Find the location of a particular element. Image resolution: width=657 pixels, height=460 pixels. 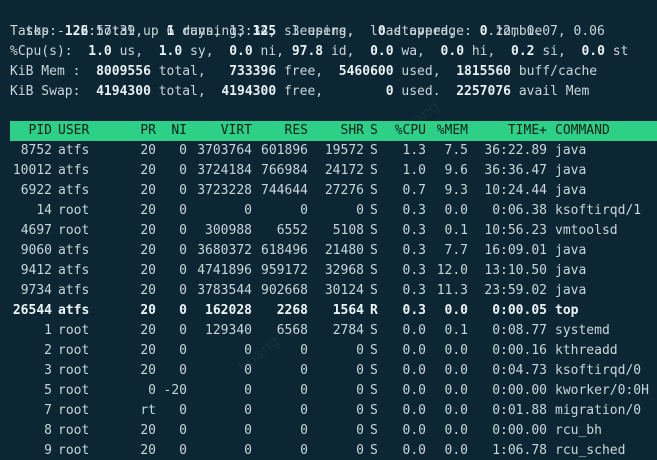

row-virt: 300988 is located at coordinates (228, 230).